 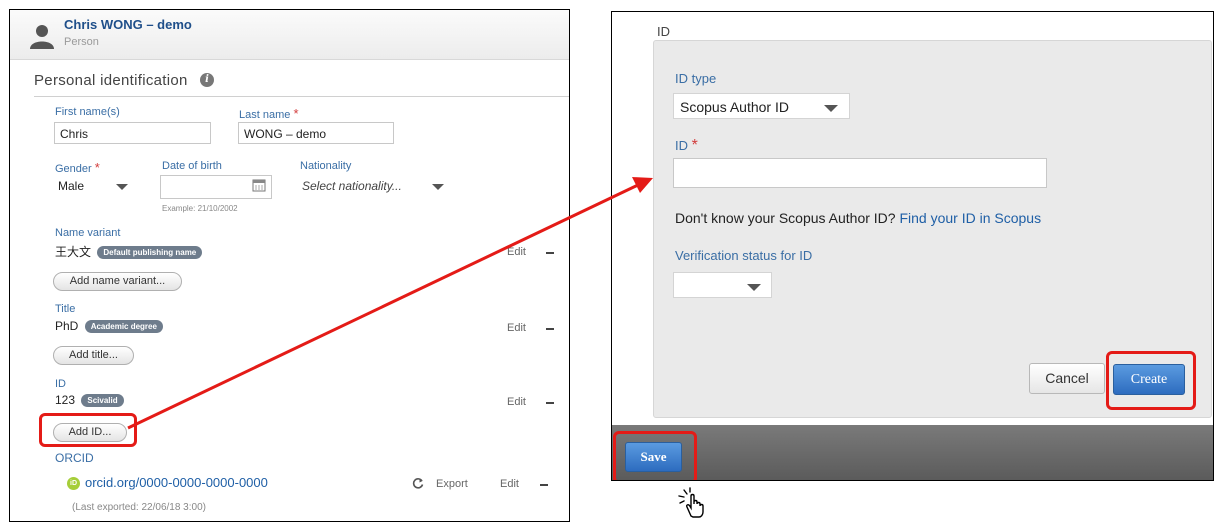 What do you see at coordinates (691, 502) in the screenshot?
I see `click-hand-icon` at bounding box center [691, 502].